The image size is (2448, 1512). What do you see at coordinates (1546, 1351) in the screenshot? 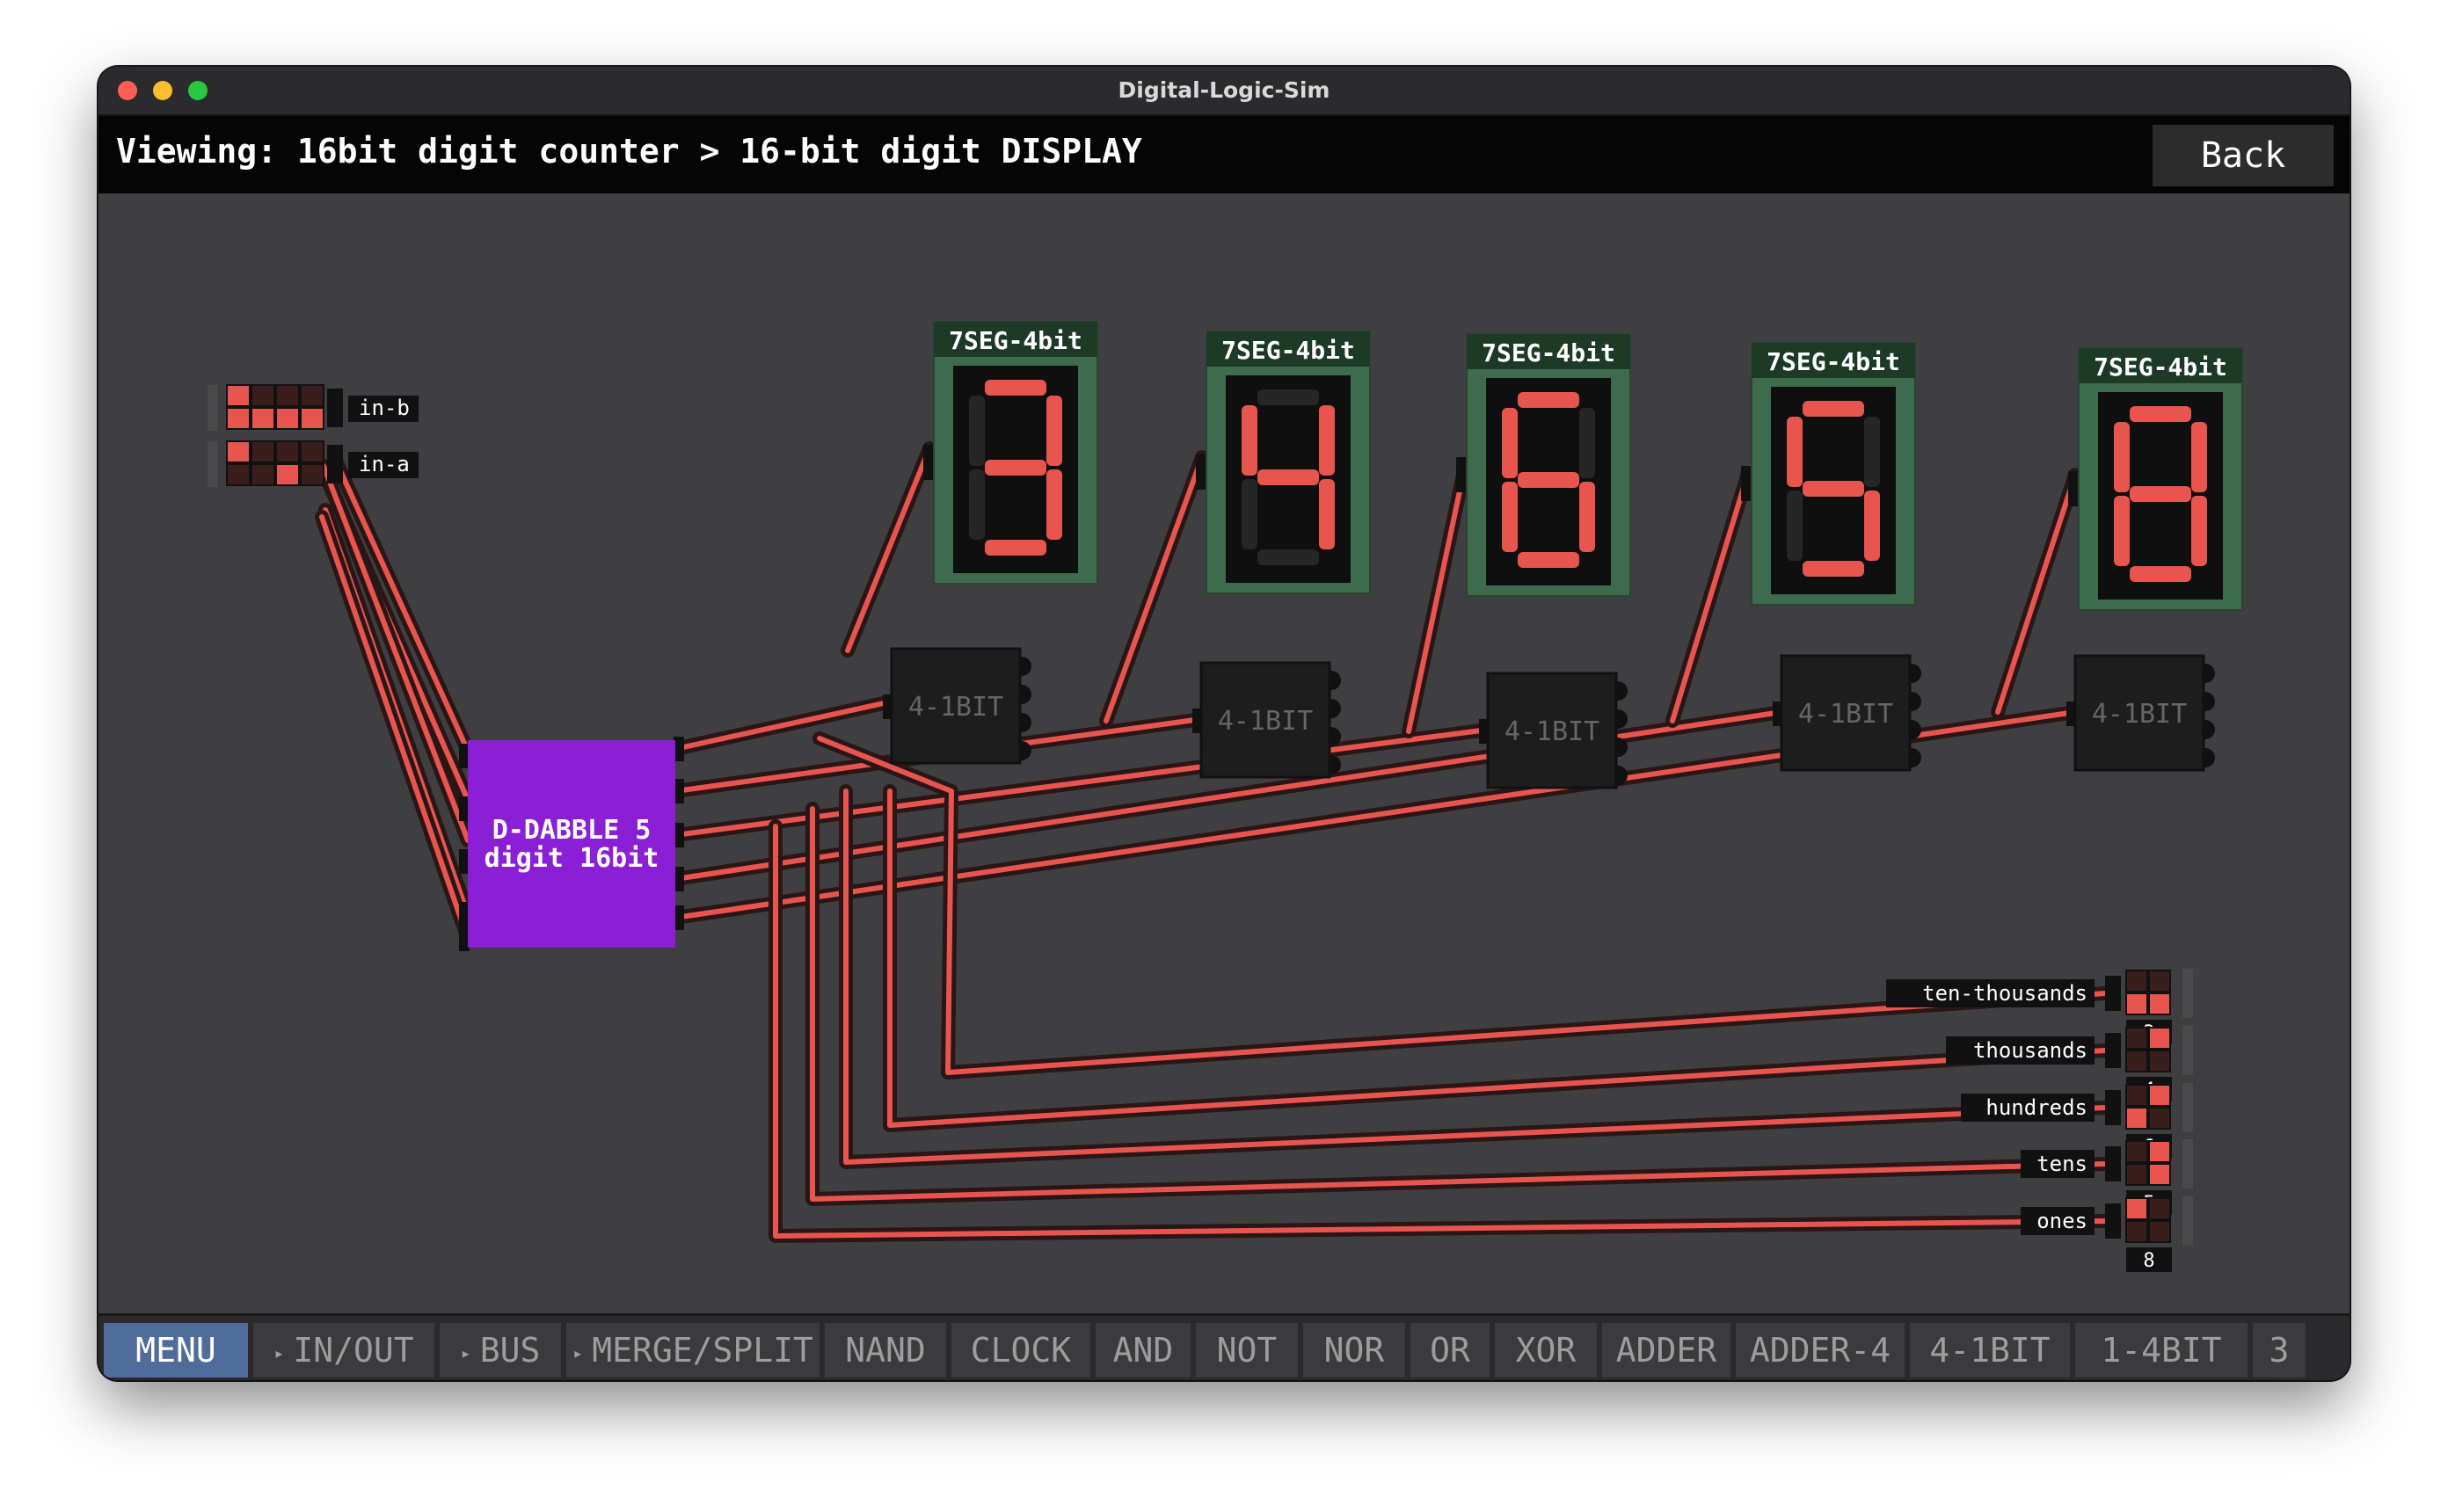
I see `toolbar-xor: XOR` at bounding box center [1546, 1351].